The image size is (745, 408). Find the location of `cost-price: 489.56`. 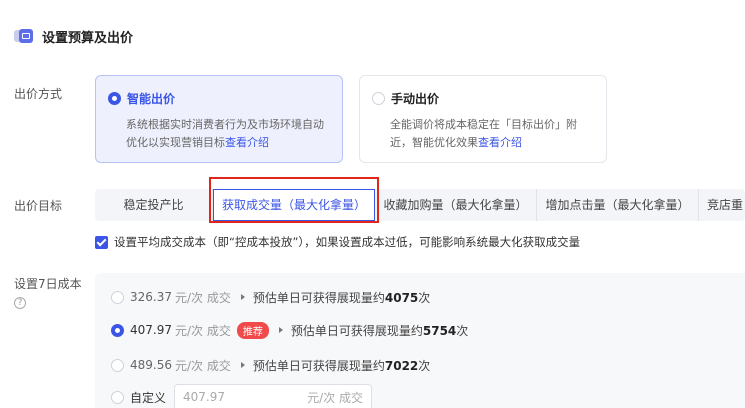

cost-price: 489.56 is located at coordinates (151, 365).